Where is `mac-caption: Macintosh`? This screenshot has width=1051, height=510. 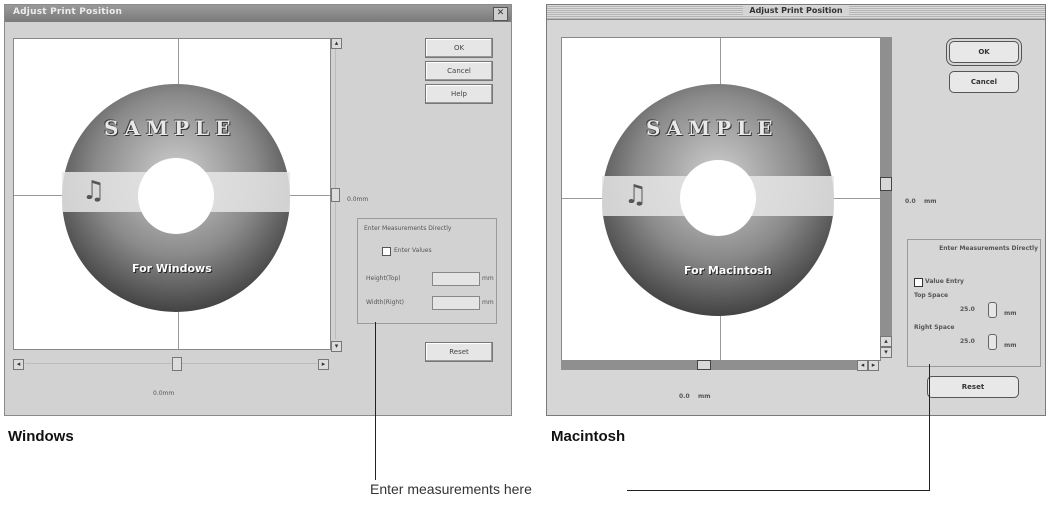
mac-caption: Macintosh is located at coordinates (588, 436).